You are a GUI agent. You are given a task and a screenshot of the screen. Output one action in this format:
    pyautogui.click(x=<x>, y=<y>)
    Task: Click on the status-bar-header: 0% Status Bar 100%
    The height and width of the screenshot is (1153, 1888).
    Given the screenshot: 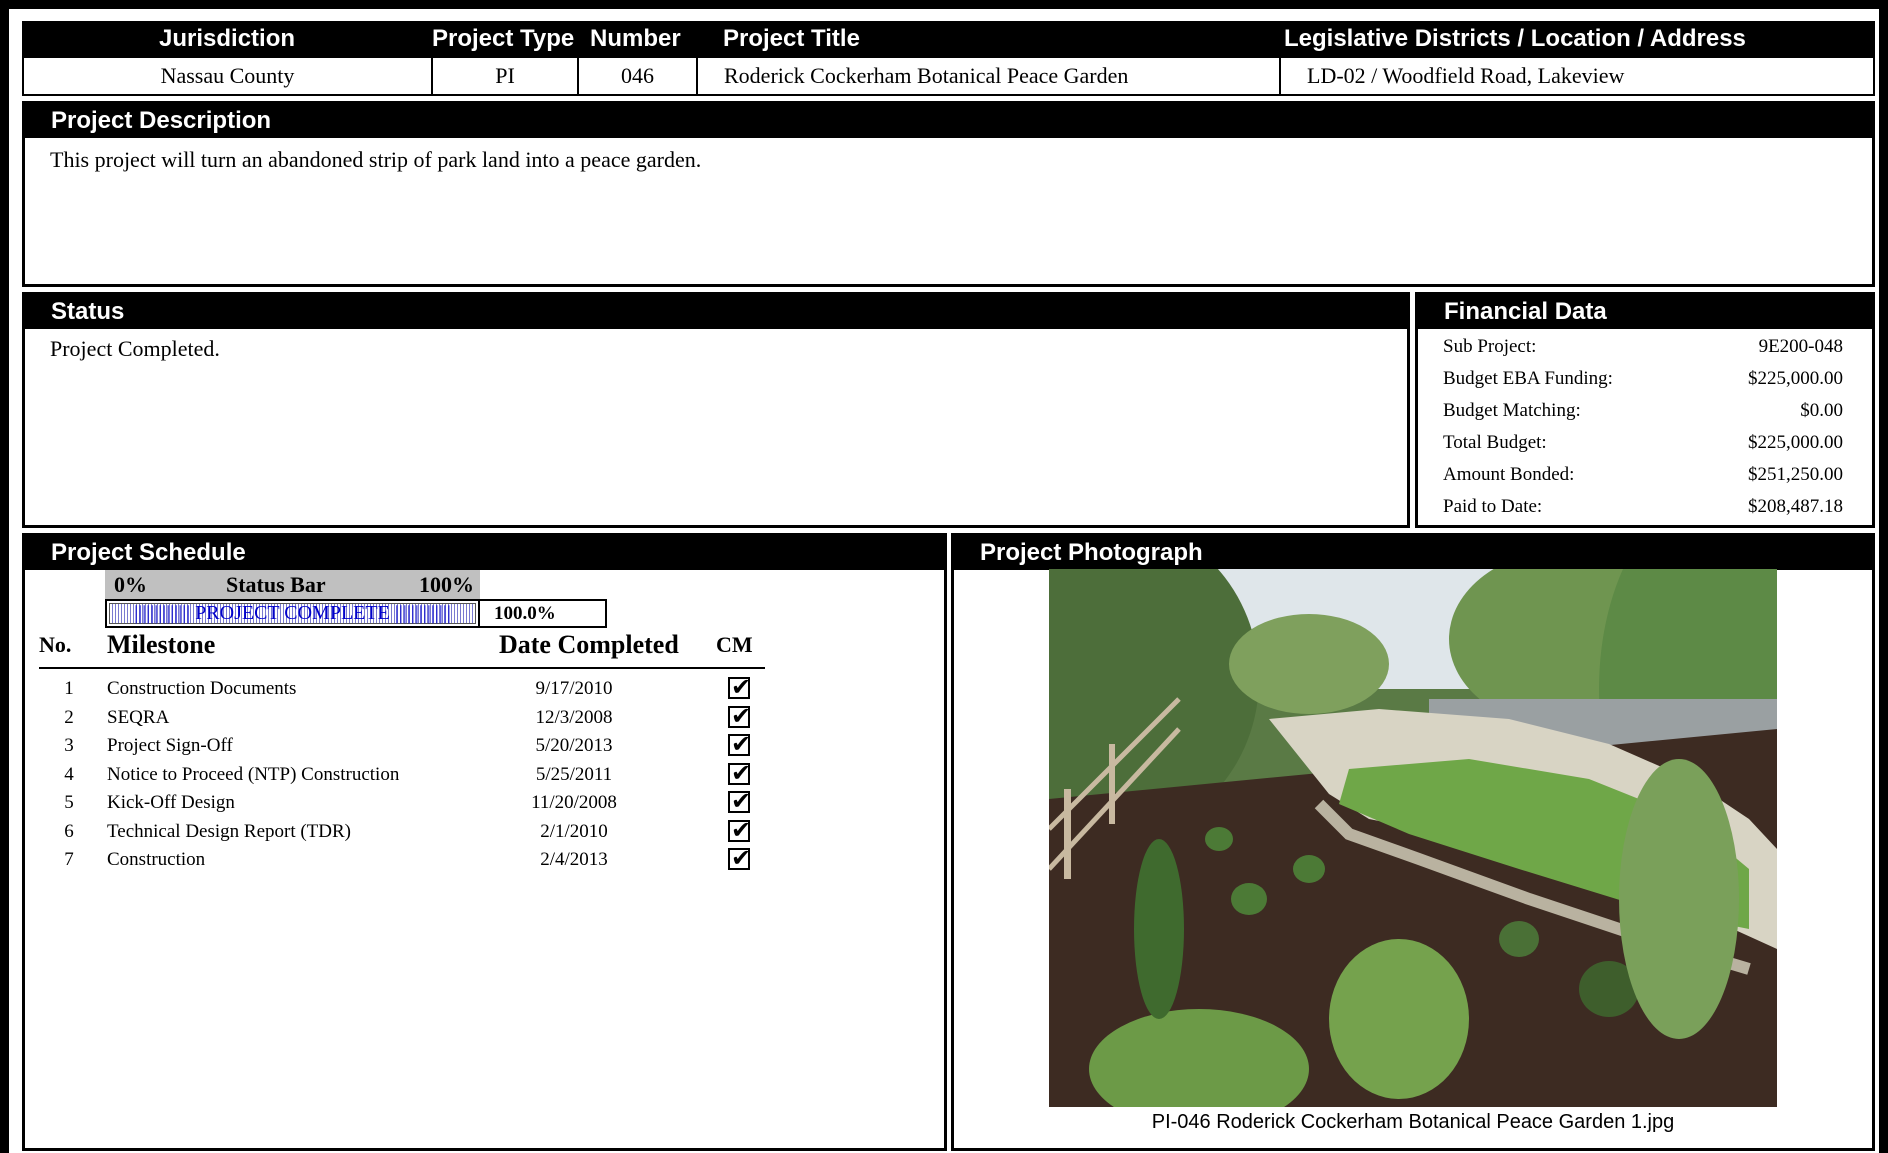 What is the action you would take?
    pyautogui.click(x=292, y=584)
    